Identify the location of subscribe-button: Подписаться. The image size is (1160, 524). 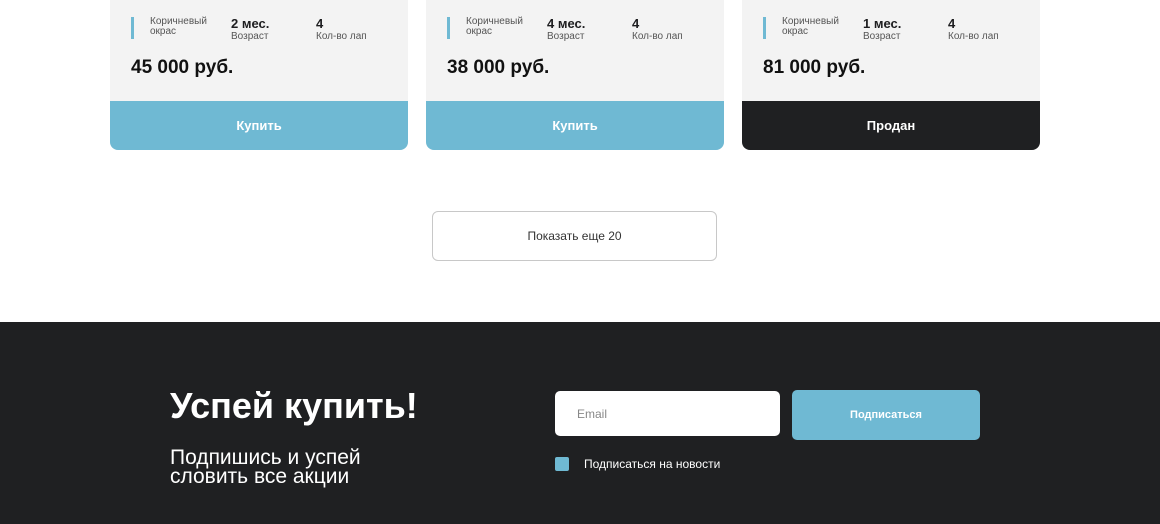
(886, 415).